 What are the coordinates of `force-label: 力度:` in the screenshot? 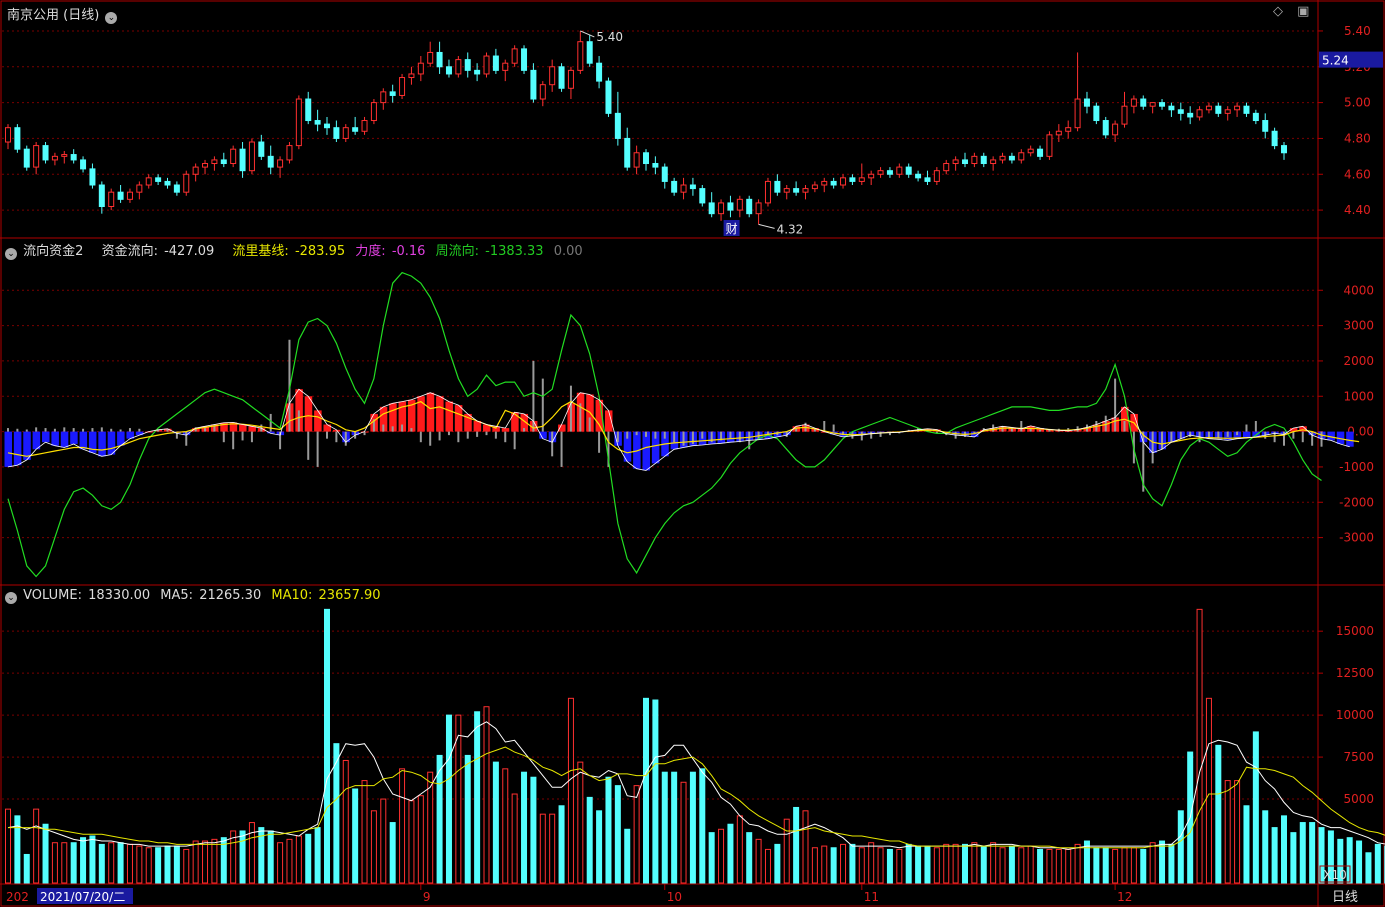 It's located at (370, 251).